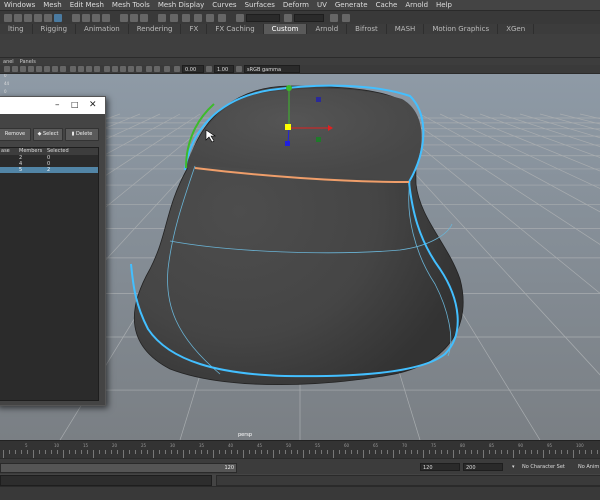 The height and width of the screenshot is (500, 600). Describe the element at coordinates (97, 69) in the screenshot. I see `hud-icon` at that location.